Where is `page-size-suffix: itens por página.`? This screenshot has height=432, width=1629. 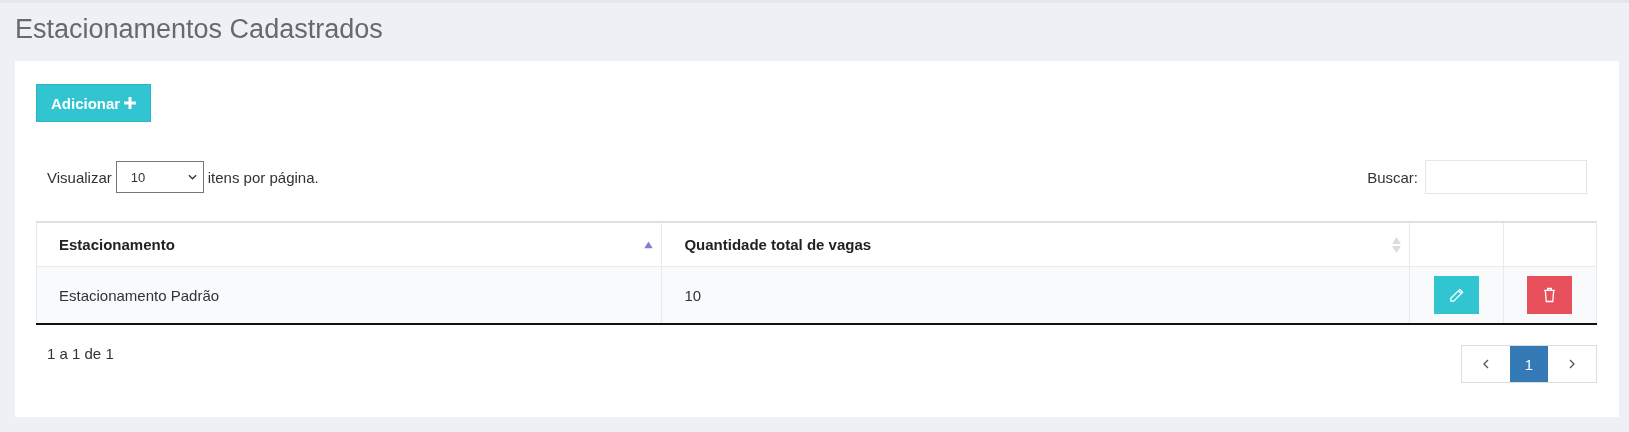
page-size-suffix: itens por página. is located at coordinates (263, 177).